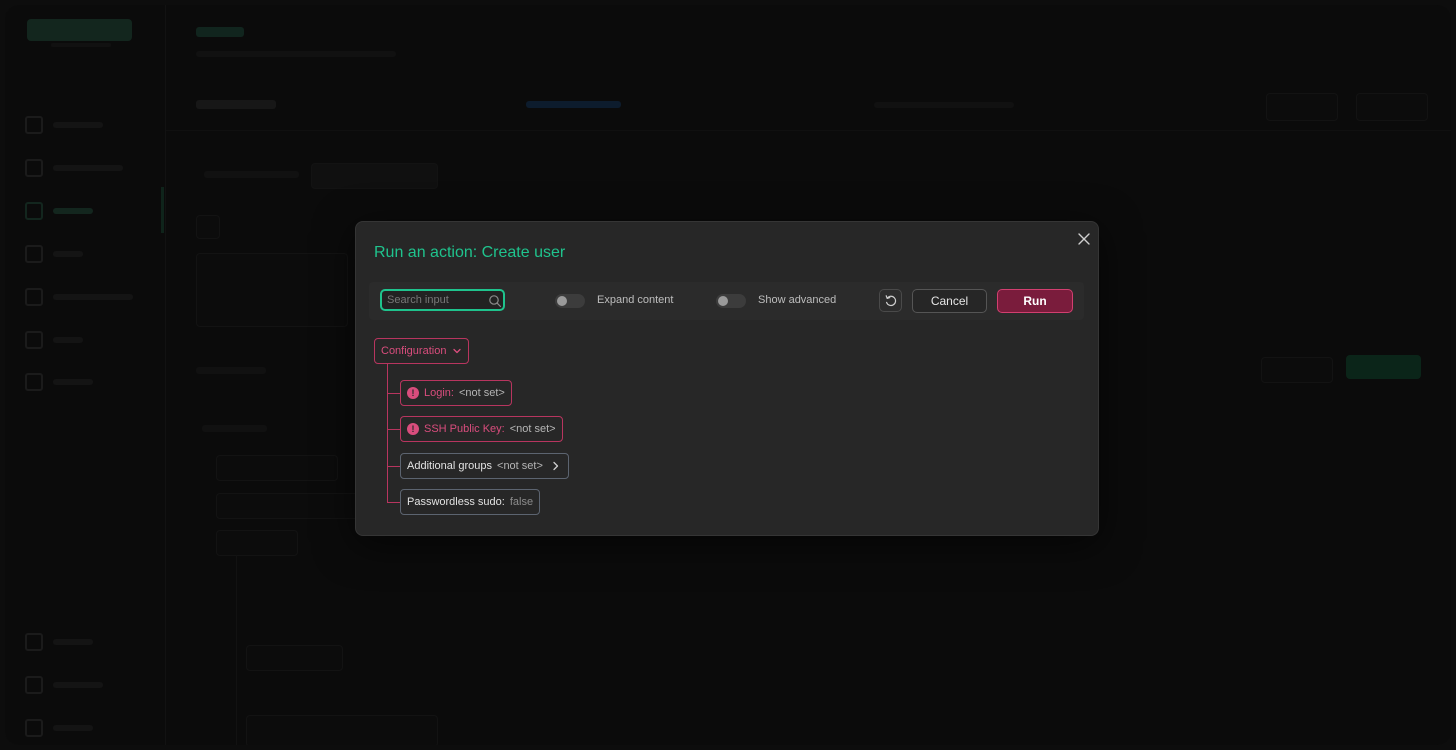 This screenshot has height=750, width=1456. I want to click on action-toolbar: Expand content Show advanced Cancel Run, so click(726, 301).